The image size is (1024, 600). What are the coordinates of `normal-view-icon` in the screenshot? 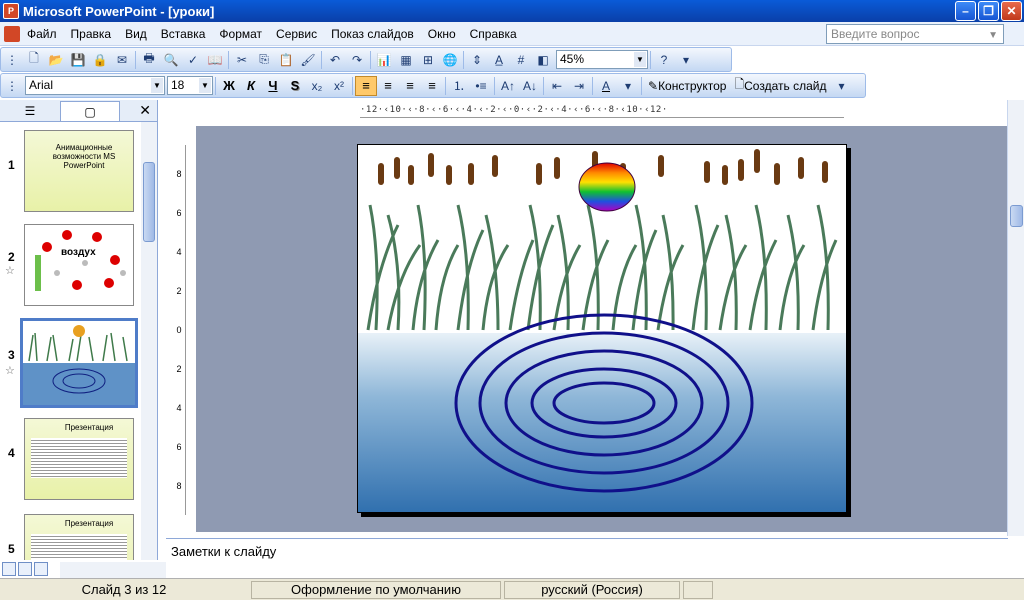 It's located at (9, 569).